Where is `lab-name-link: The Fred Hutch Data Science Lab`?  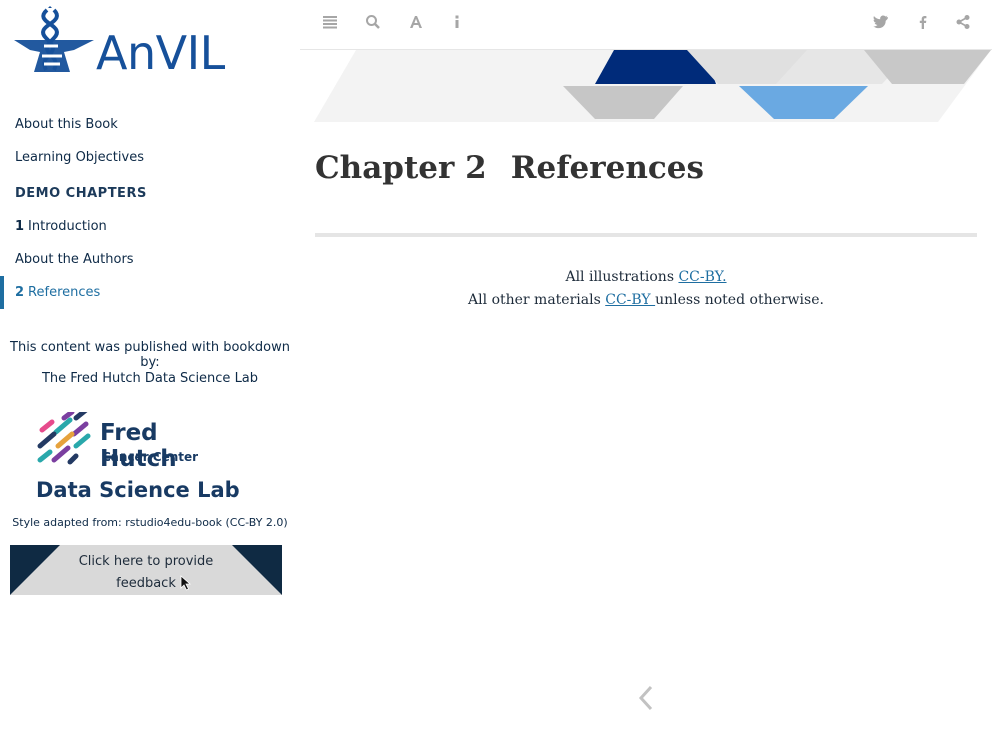
lab-name-link: The Fred Hutch Data Science Lab is located at coordinates (150, 378).